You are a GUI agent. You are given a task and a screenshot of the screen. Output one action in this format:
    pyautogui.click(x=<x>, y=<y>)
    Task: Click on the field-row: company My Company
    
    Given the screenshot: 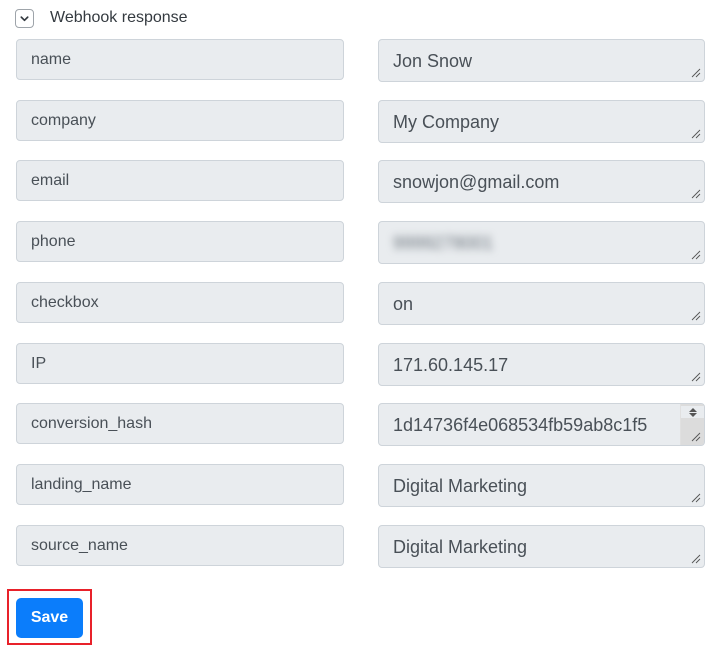 What is the action you would take?
    pyautogui.click(x=360, y=121)
    